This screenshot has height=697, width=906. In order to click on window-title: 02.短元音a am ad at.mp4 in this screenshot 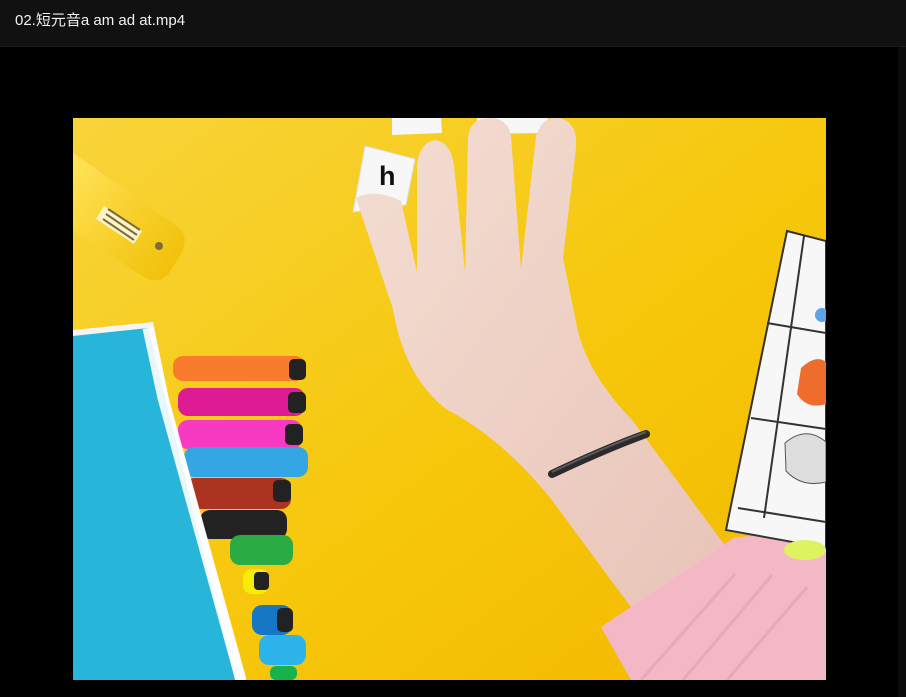, I will do `click(100, 20)`.